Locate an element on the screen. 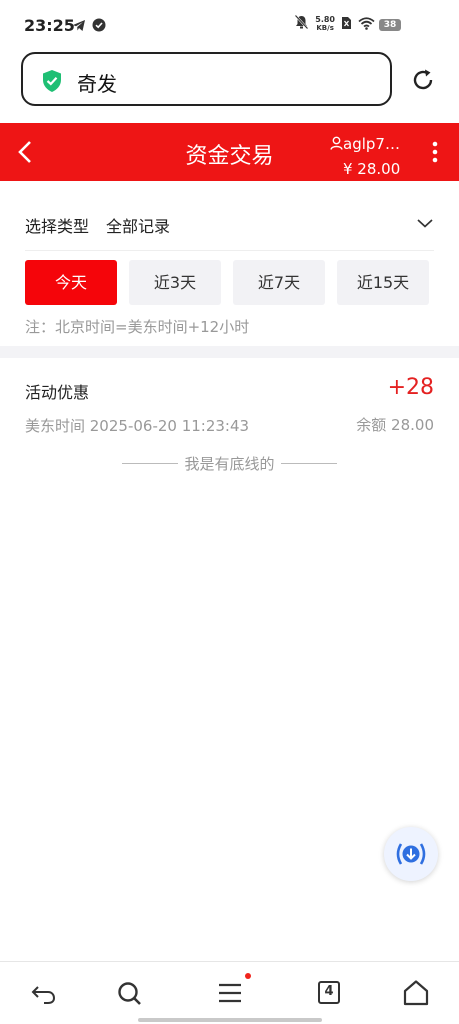  tab-3-days: 近3天 is located at coordinates (175, 282).